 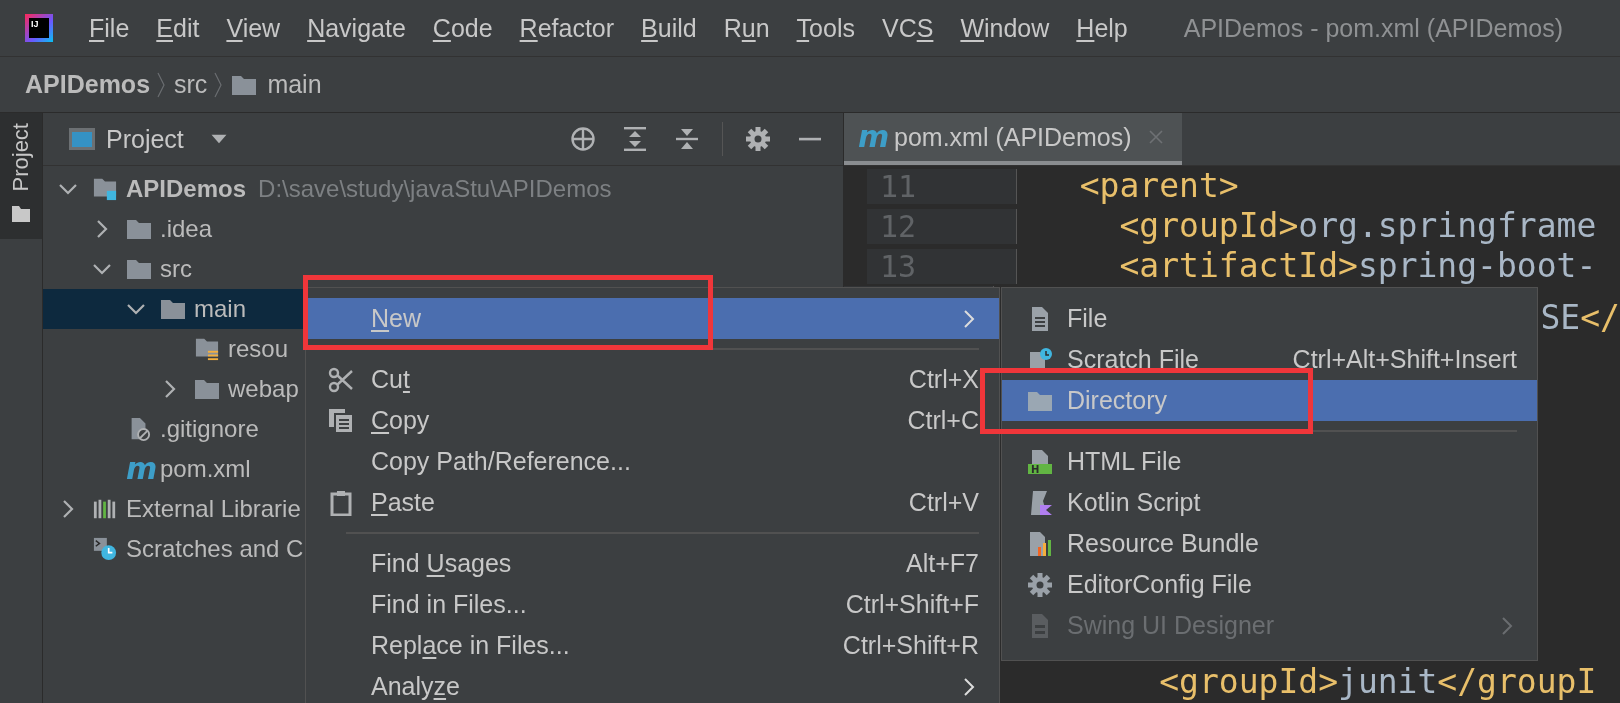 I want to click on shortcut-label: Alt+F7, so click(x=943, y=563).